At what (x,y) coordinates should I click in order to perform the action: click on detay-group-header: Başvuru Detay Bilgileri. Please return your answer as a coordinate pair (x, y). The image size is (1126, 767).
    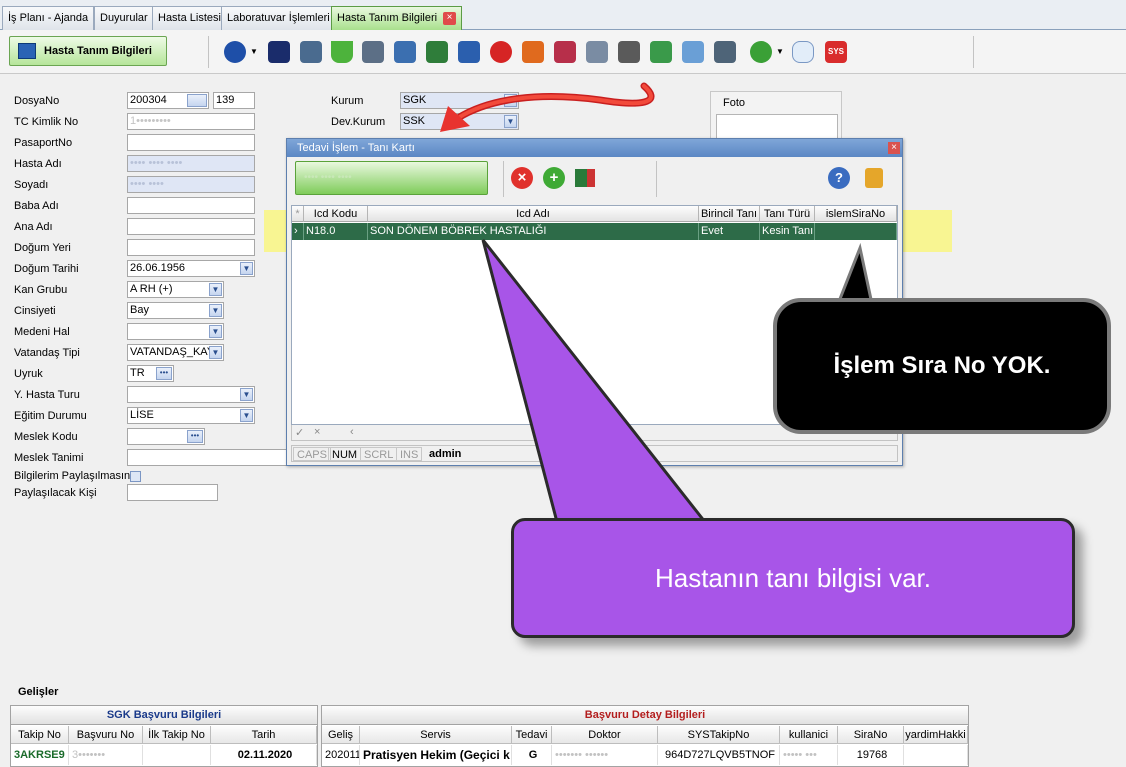
    Looking at the image, I should click on (645, 715).